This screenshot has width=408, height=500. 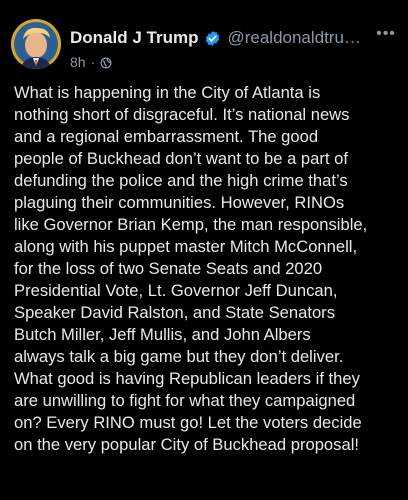 What do you see at coordinates (78, 62) in the screenshot?
I see `post-timestamp: 8h` at bounding box center [78, 62].